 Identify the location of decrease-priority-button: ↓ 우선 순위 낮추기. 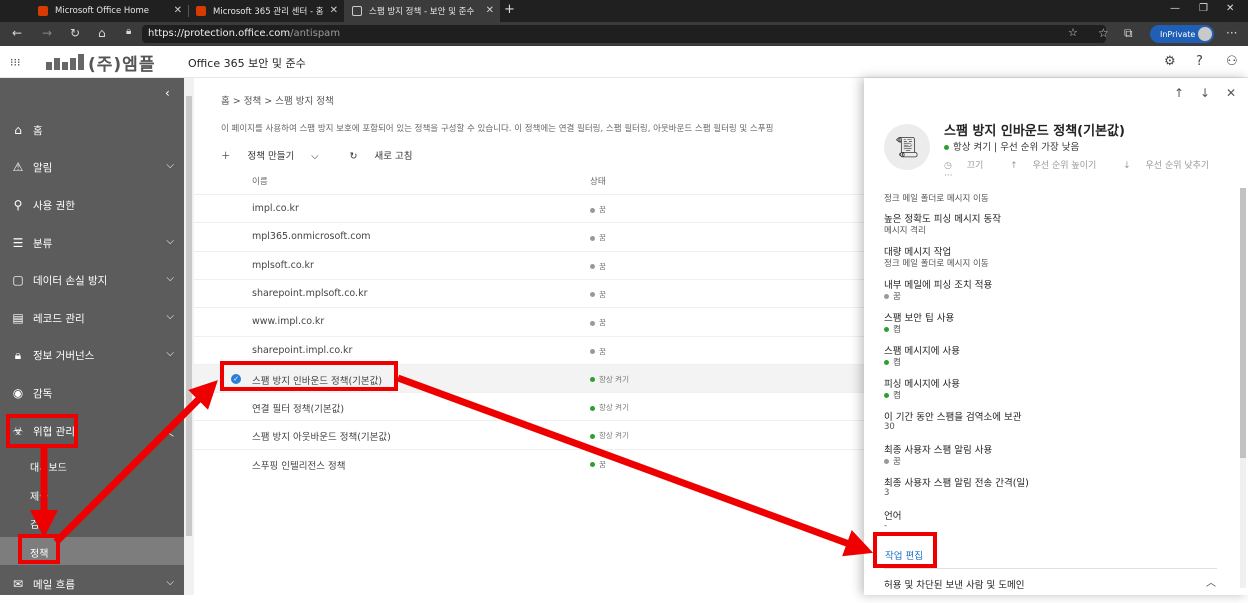
(1172, 166).